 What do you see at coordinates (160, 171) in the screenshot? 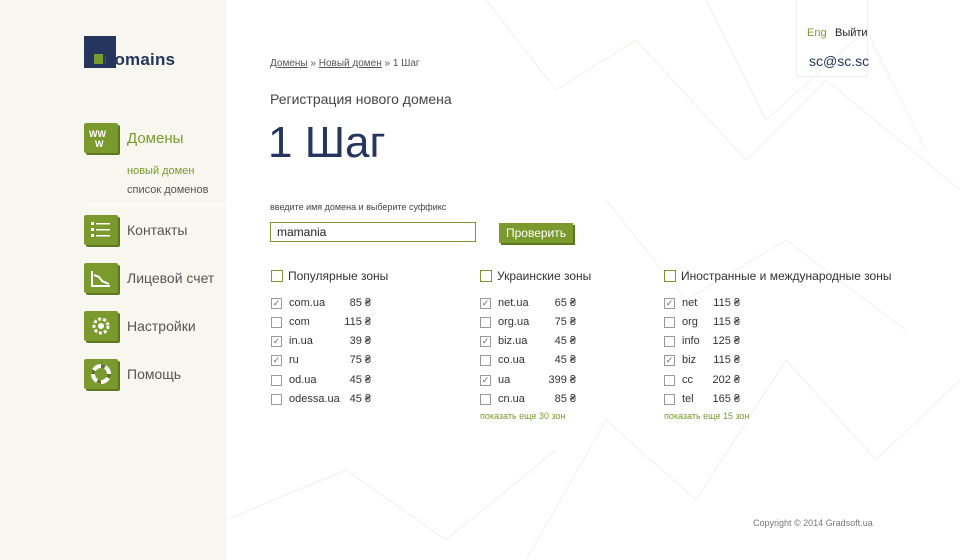
I see `subnav-new-domain: новый домен` at bounding box center [160, 171].